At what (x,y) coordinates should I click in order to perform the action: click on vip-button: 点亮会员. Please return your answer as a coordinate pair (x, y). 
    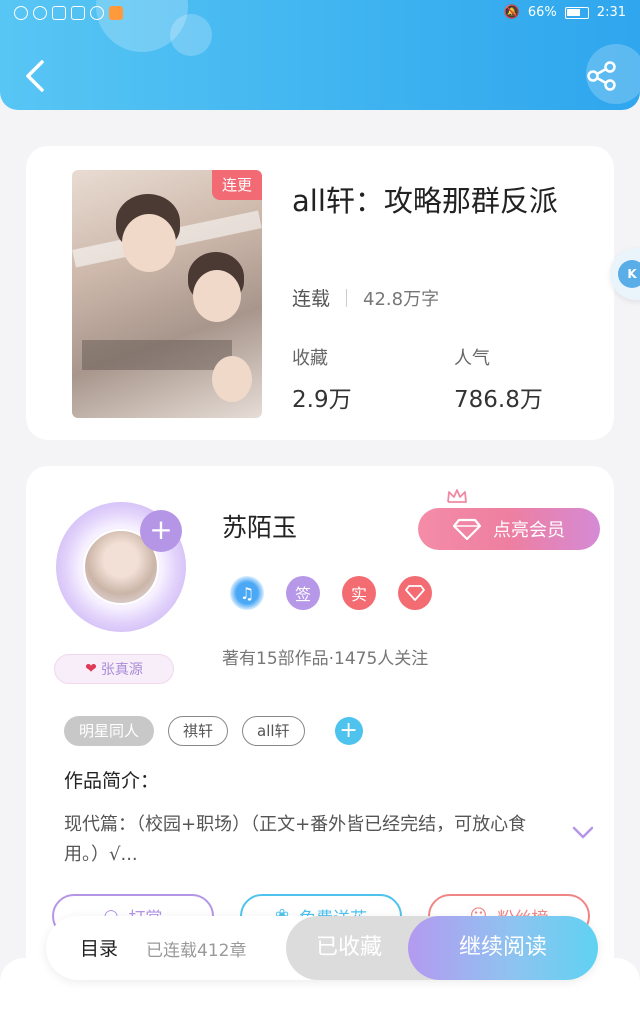
    Looking at the image, I should click on (509, 529).